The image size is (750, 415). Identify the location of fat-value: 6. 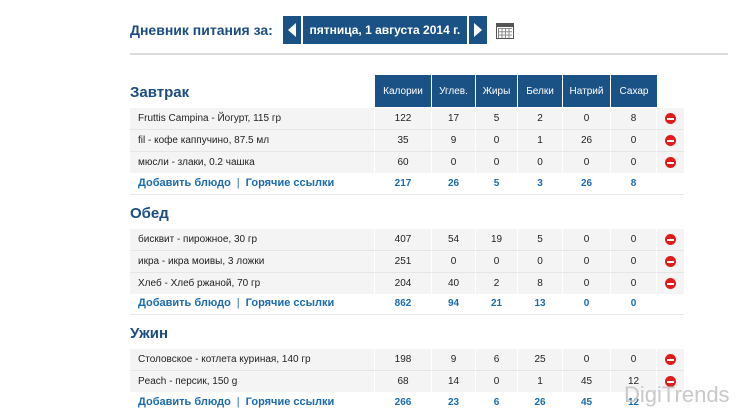
(496, 359).